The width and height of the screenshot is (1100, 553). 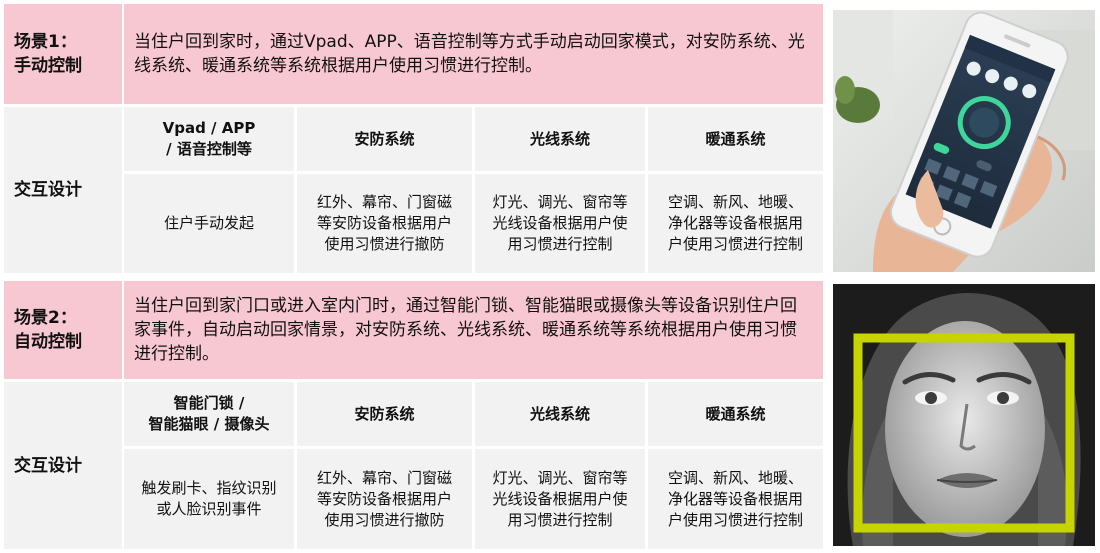 I want to click on scene1-col0-b0: 住户手动发起, so click(x=208, y=223).